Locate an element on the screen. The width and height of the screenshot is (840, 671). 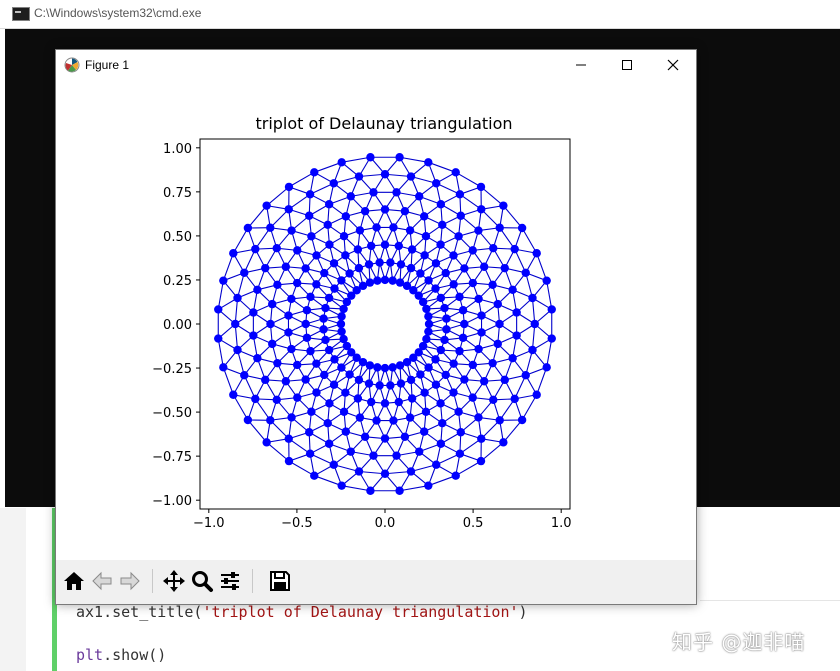
back-button is located at coordinates (102, 581).